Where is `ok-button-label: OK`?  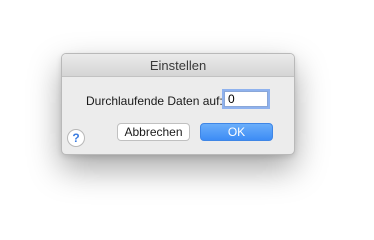 ok-button-label: OK is located at coordinates (236, 132).